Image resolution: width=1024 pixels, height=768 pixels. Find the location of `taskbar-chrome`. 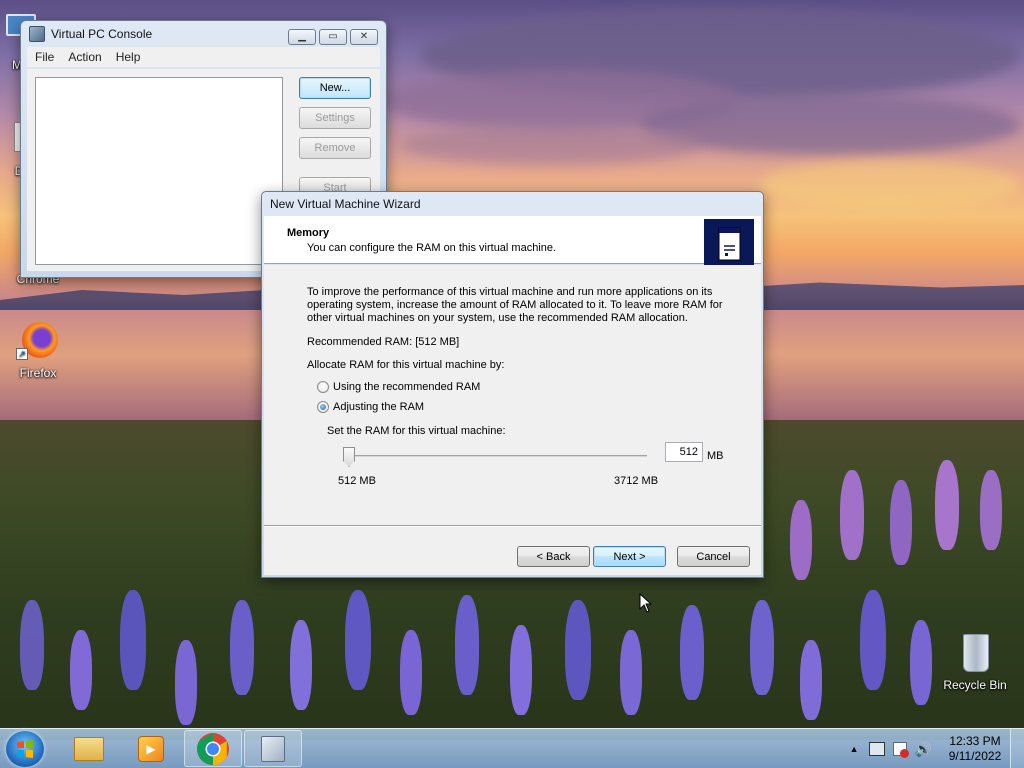

taskbar-chrome is located at coordinates (213, 748).